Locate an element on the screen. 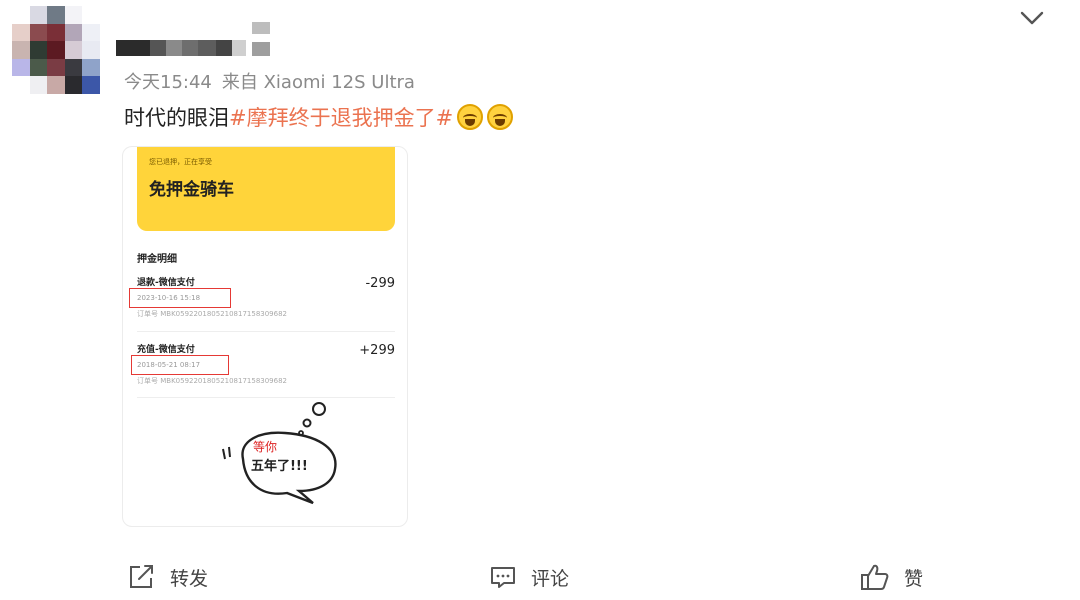  thumbs-up-icon is located at coordinates (875, 577).